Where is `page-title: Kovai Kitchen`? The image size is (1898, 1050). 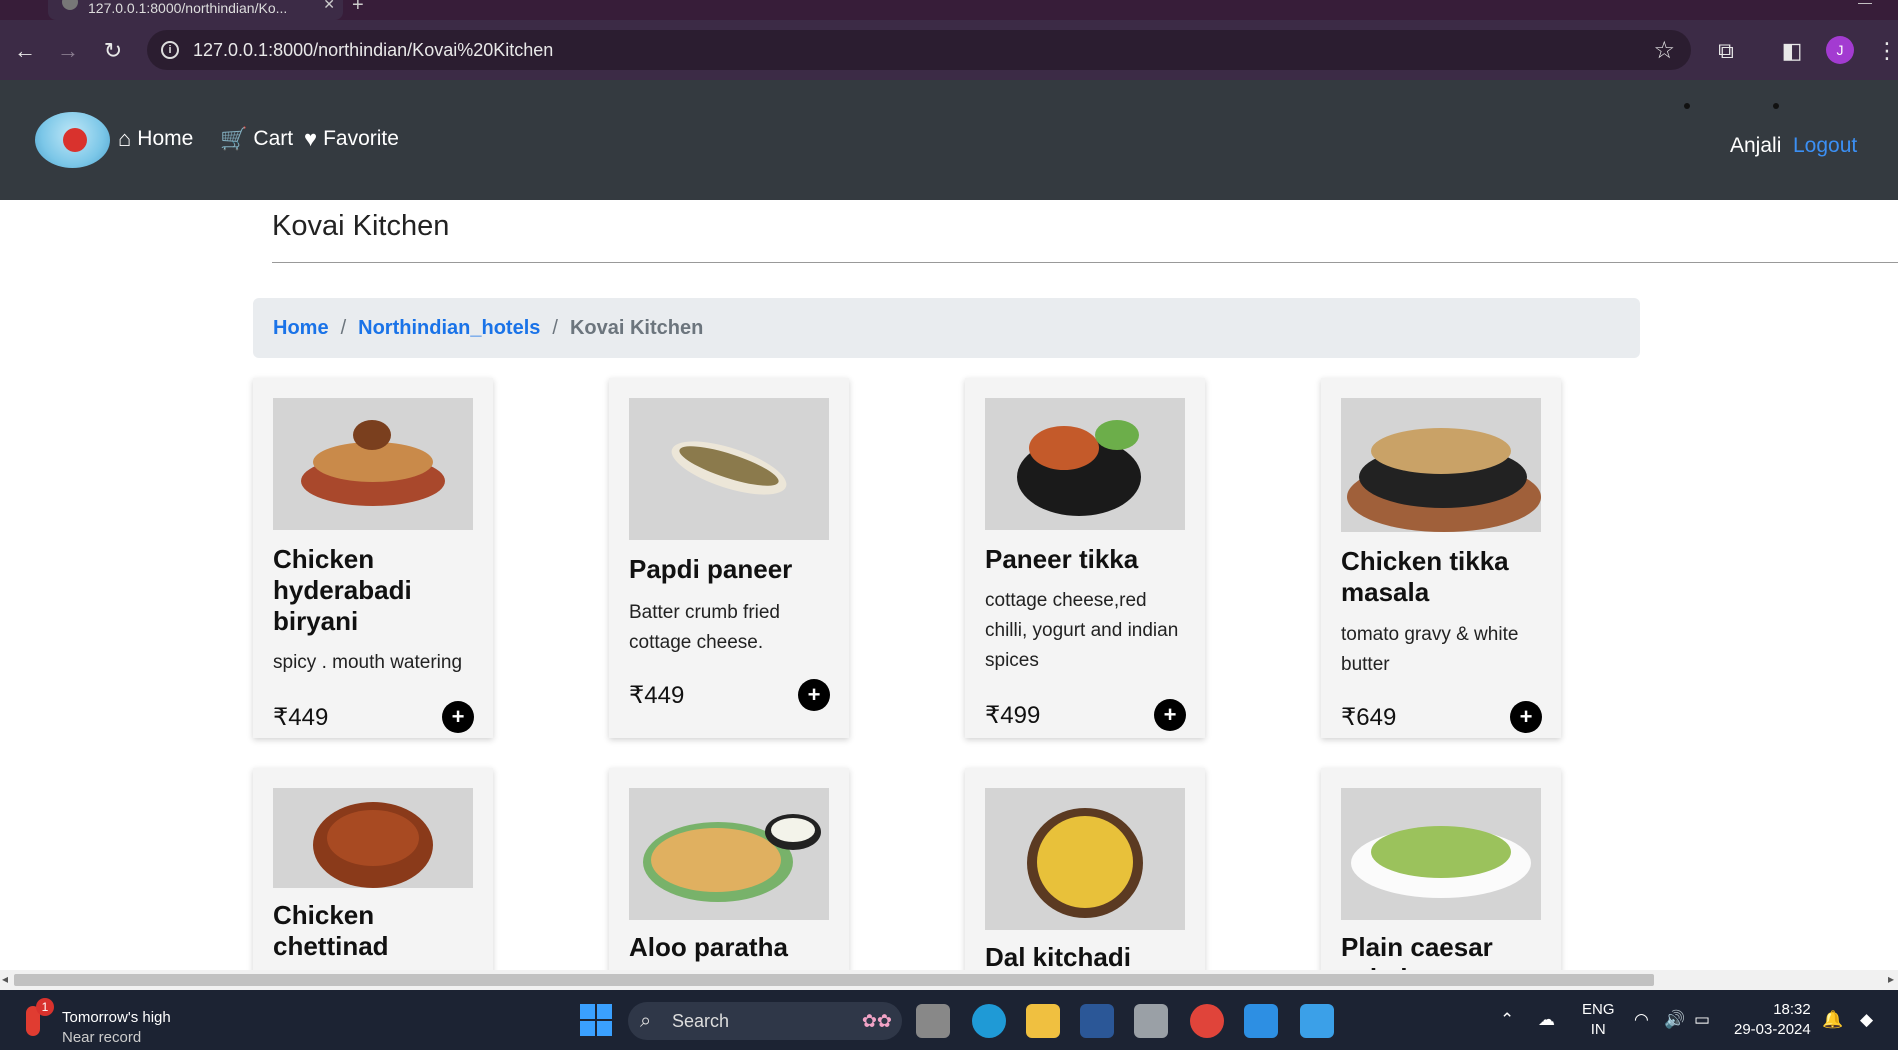 page-title: Kovai Kitchen is located at coordinates (361, 226).